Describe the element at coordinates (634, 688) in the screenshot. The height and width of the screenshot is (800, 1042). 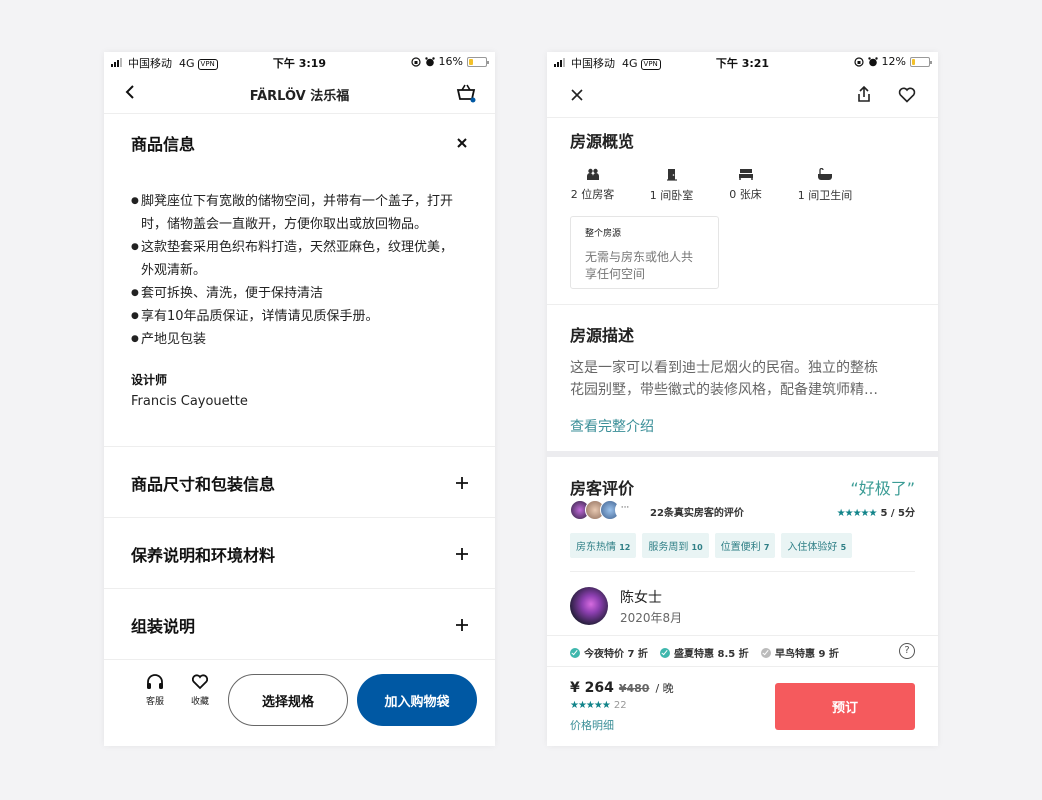
I see `original-price: ¥480` at that location.